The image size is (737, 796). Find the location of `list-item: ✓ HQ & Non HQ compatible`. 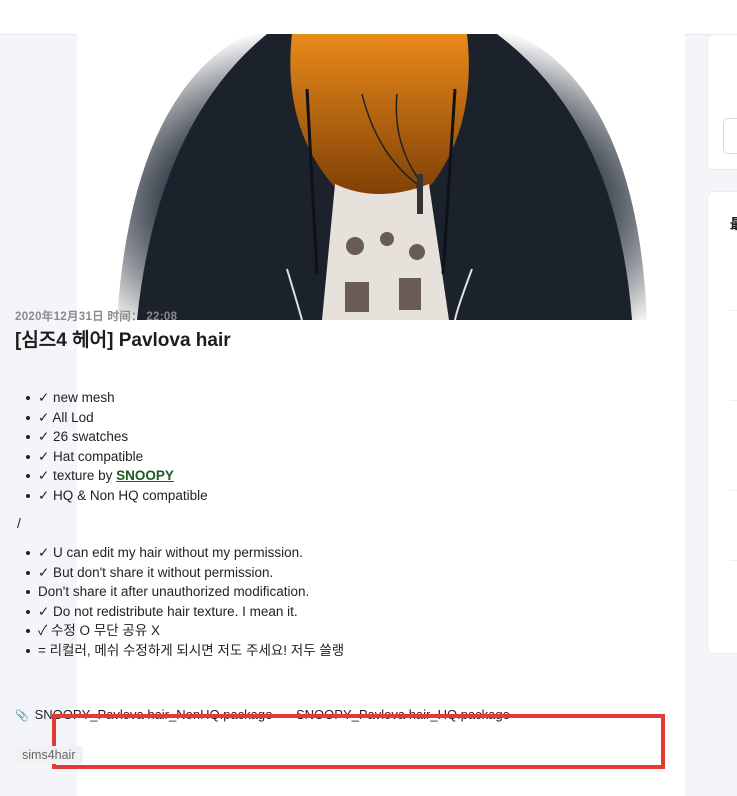

list-item: ✓ HQ & Non HQ compatible is located at coordinates (117, 496).